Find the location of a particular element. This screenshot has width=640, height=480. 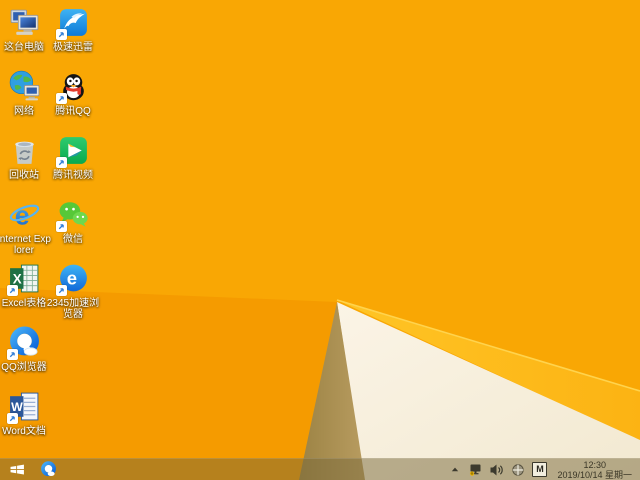

desktop-icon-wechat: 微信 is located at coordinates (73, 221).